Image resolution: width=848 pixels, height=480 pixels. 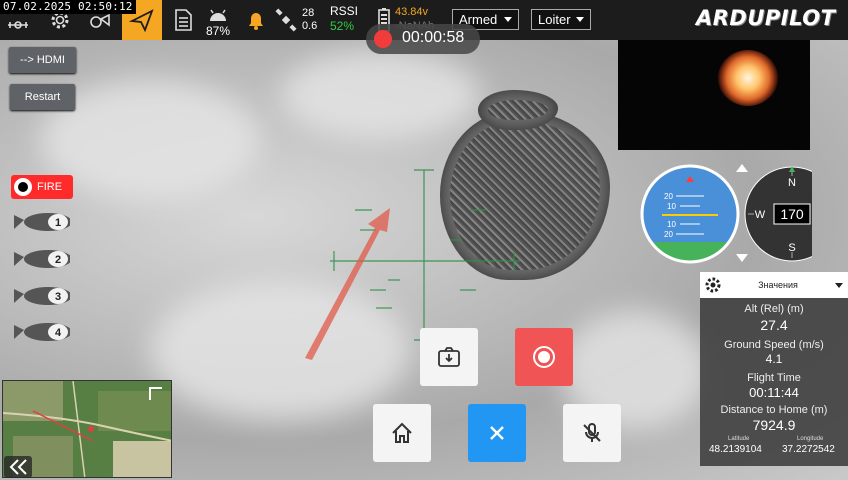 What do you see at coordinates (739, 439) in the screenshot?
I see `latitude-label: Latitude` at bounding box center [739, 439].